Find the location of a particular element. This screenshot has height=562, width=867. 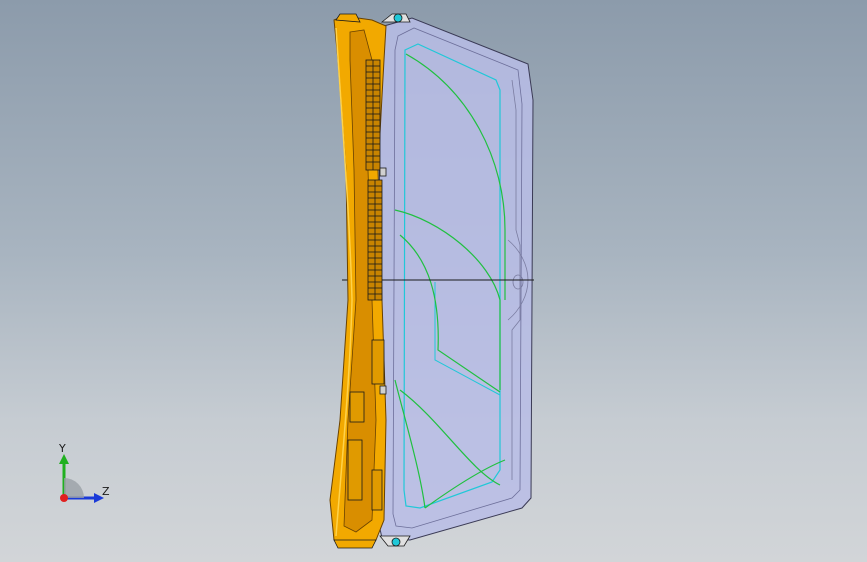

coordinate-triad: Y Z is located at coordinates (85, 475).